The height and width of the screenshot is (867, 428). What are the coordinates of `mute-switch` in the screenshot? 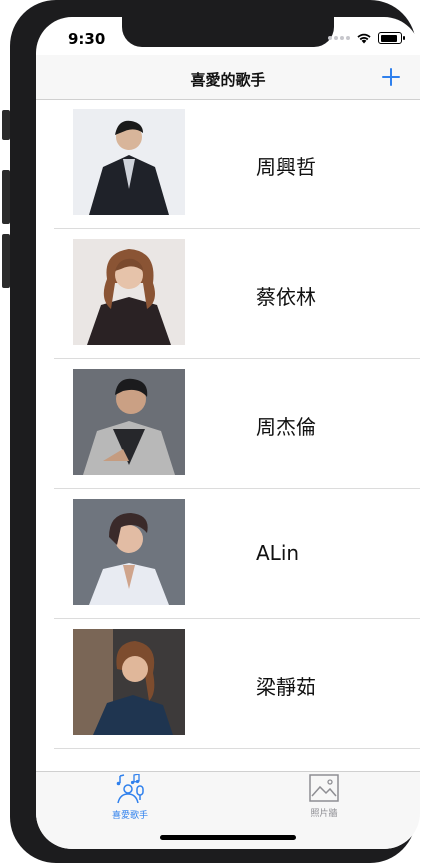 It's located at (6, 125).